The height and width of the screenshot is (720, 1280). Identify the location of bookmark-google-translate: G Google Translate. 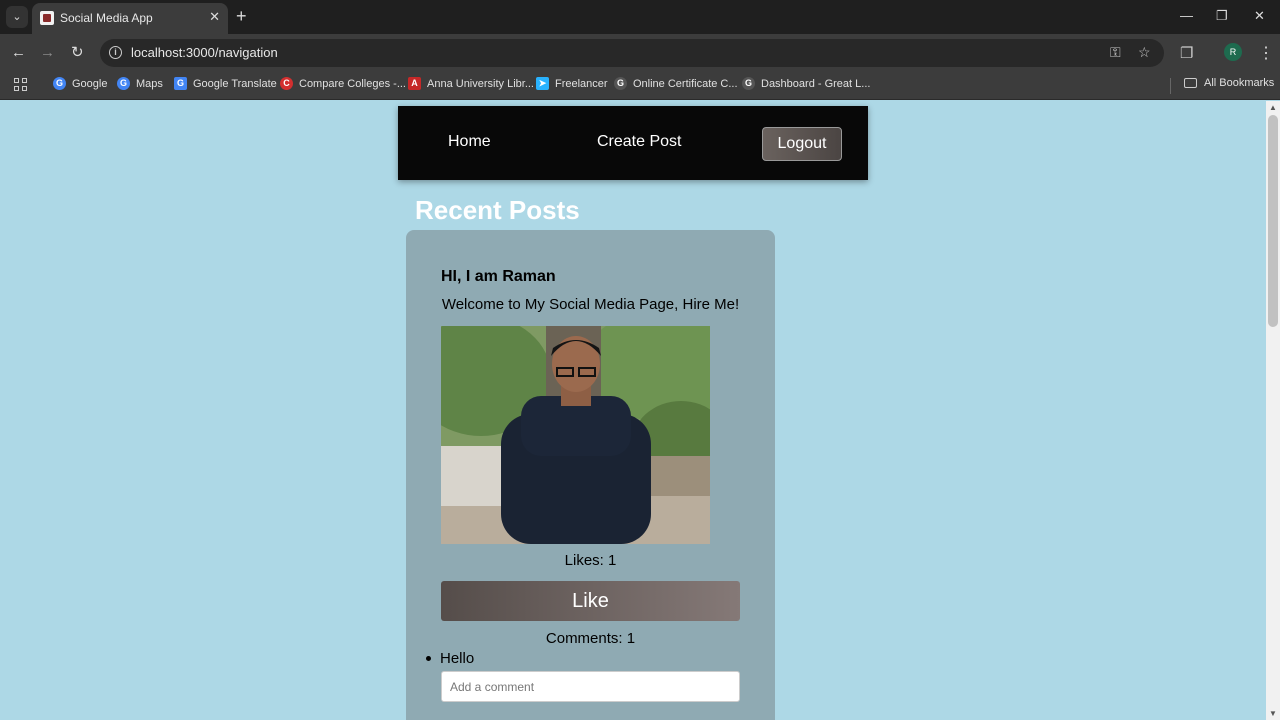
(225, 83).